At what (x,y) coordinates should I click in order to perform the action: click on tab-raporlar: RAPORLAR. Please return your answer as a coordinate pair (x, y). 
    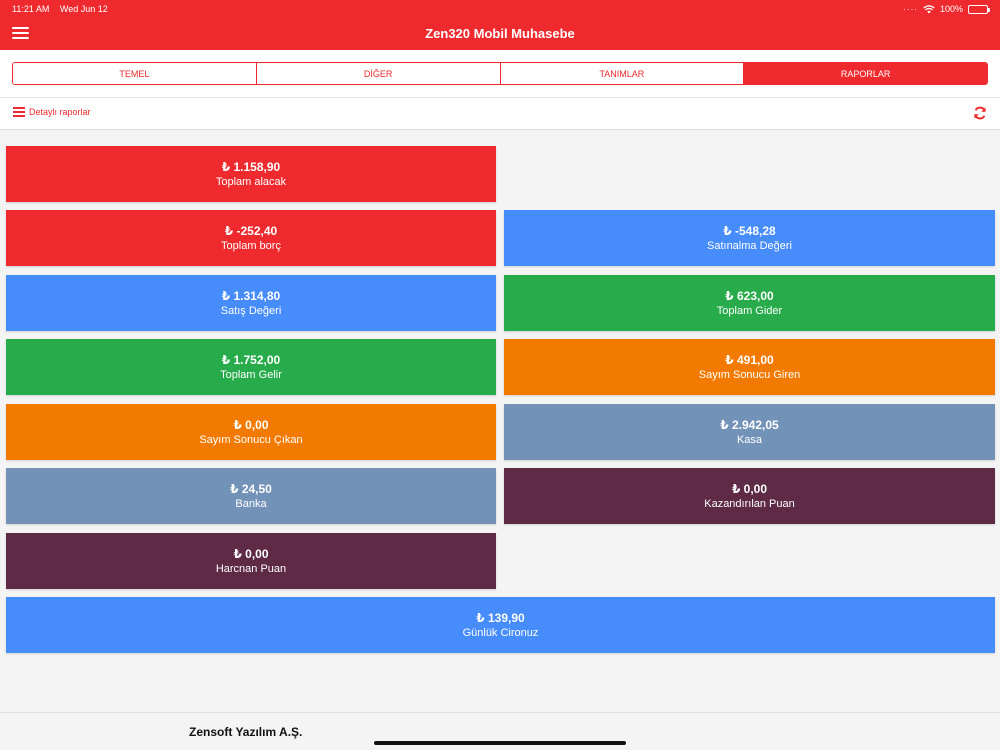
    Looking at the image, I should click on (865, 73).